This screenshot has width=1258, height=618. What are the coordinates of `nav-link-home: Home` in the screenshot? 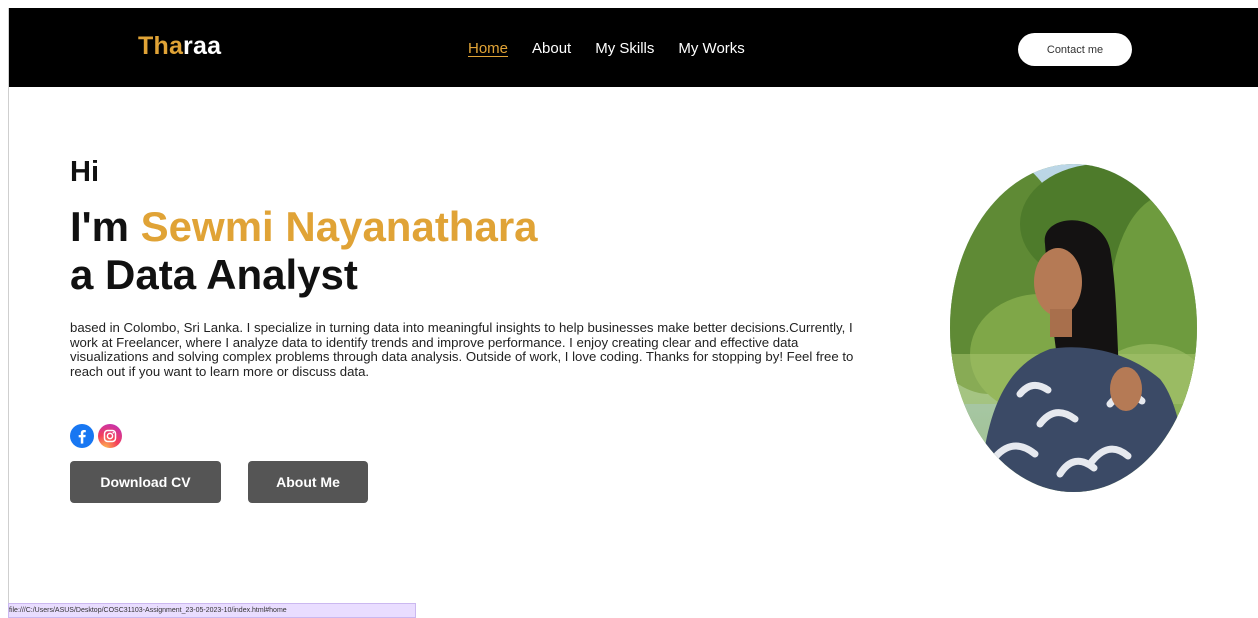 It's located at (488, 48).